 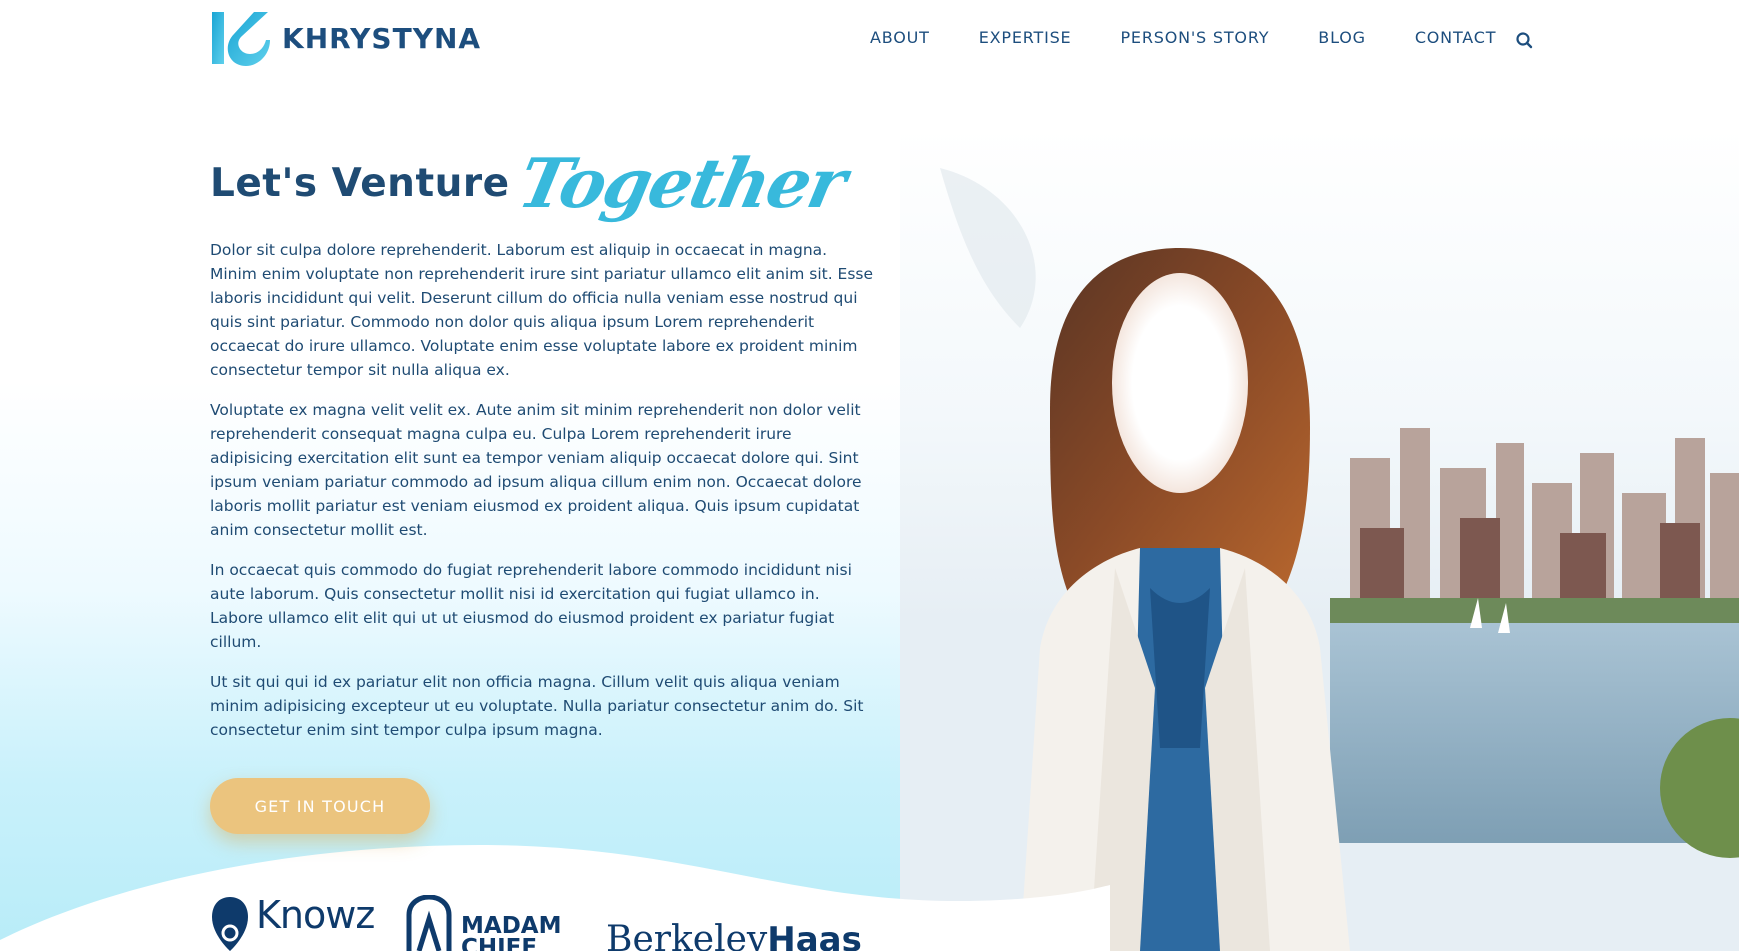 I want to click on brand-name: KHRYSTYNA, so click(x=382, y=38).